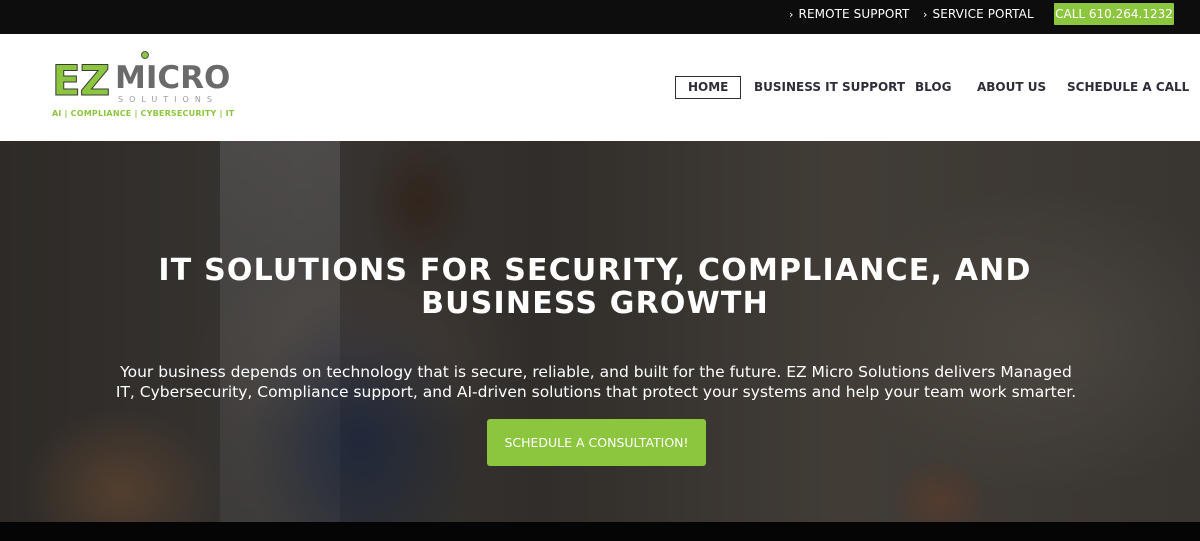 Image resolution: width=1200 pixels, height=541 pixels. Describe the element at coordinates (600, 531) in the screenshot. I see `bottom-strip` at that location.